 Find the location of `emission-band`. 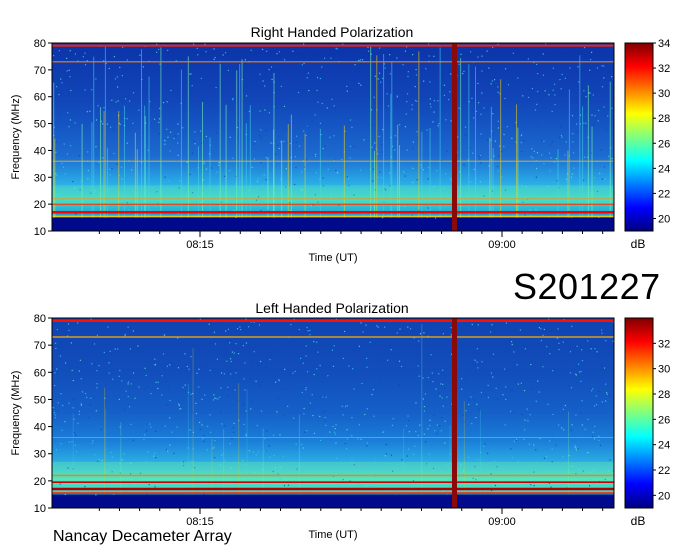

emission-band is located at coordinates (333, 195).